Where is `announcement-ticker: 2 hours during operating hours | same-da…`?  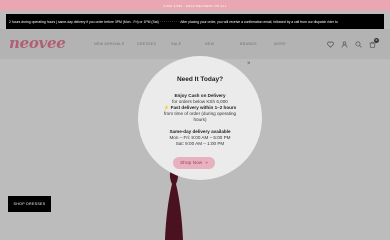
announcement-ticker: 2 hours during operating hours | same-da… is located at coordinates (195, 21).